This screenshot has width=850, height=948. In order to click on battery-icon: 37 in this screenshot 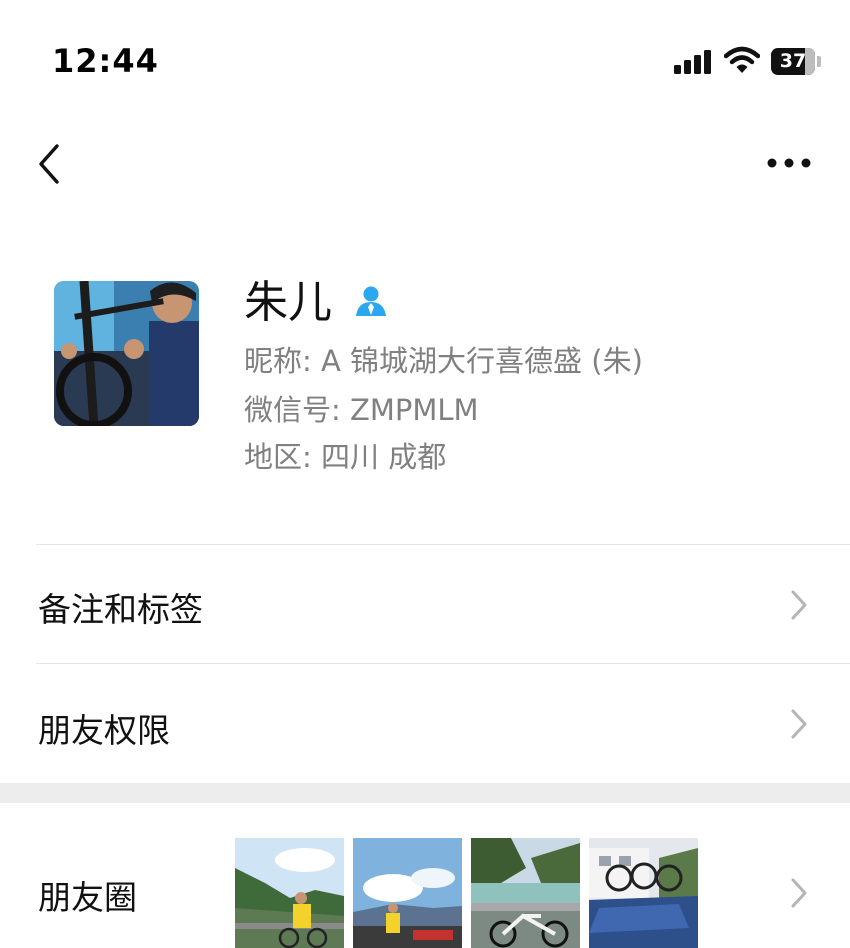, I will do `click(793, 61)`.